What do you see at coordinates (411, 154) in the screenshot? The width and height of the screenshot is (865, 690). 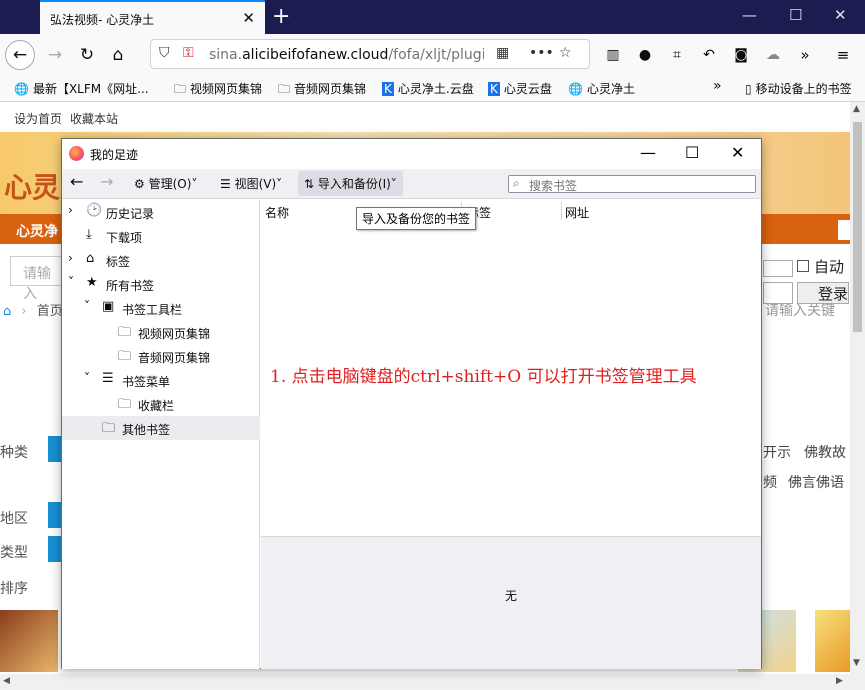 I see `library-titlebar: 我的足迹 — ☐ ✕` at bounding box center [411, 154].